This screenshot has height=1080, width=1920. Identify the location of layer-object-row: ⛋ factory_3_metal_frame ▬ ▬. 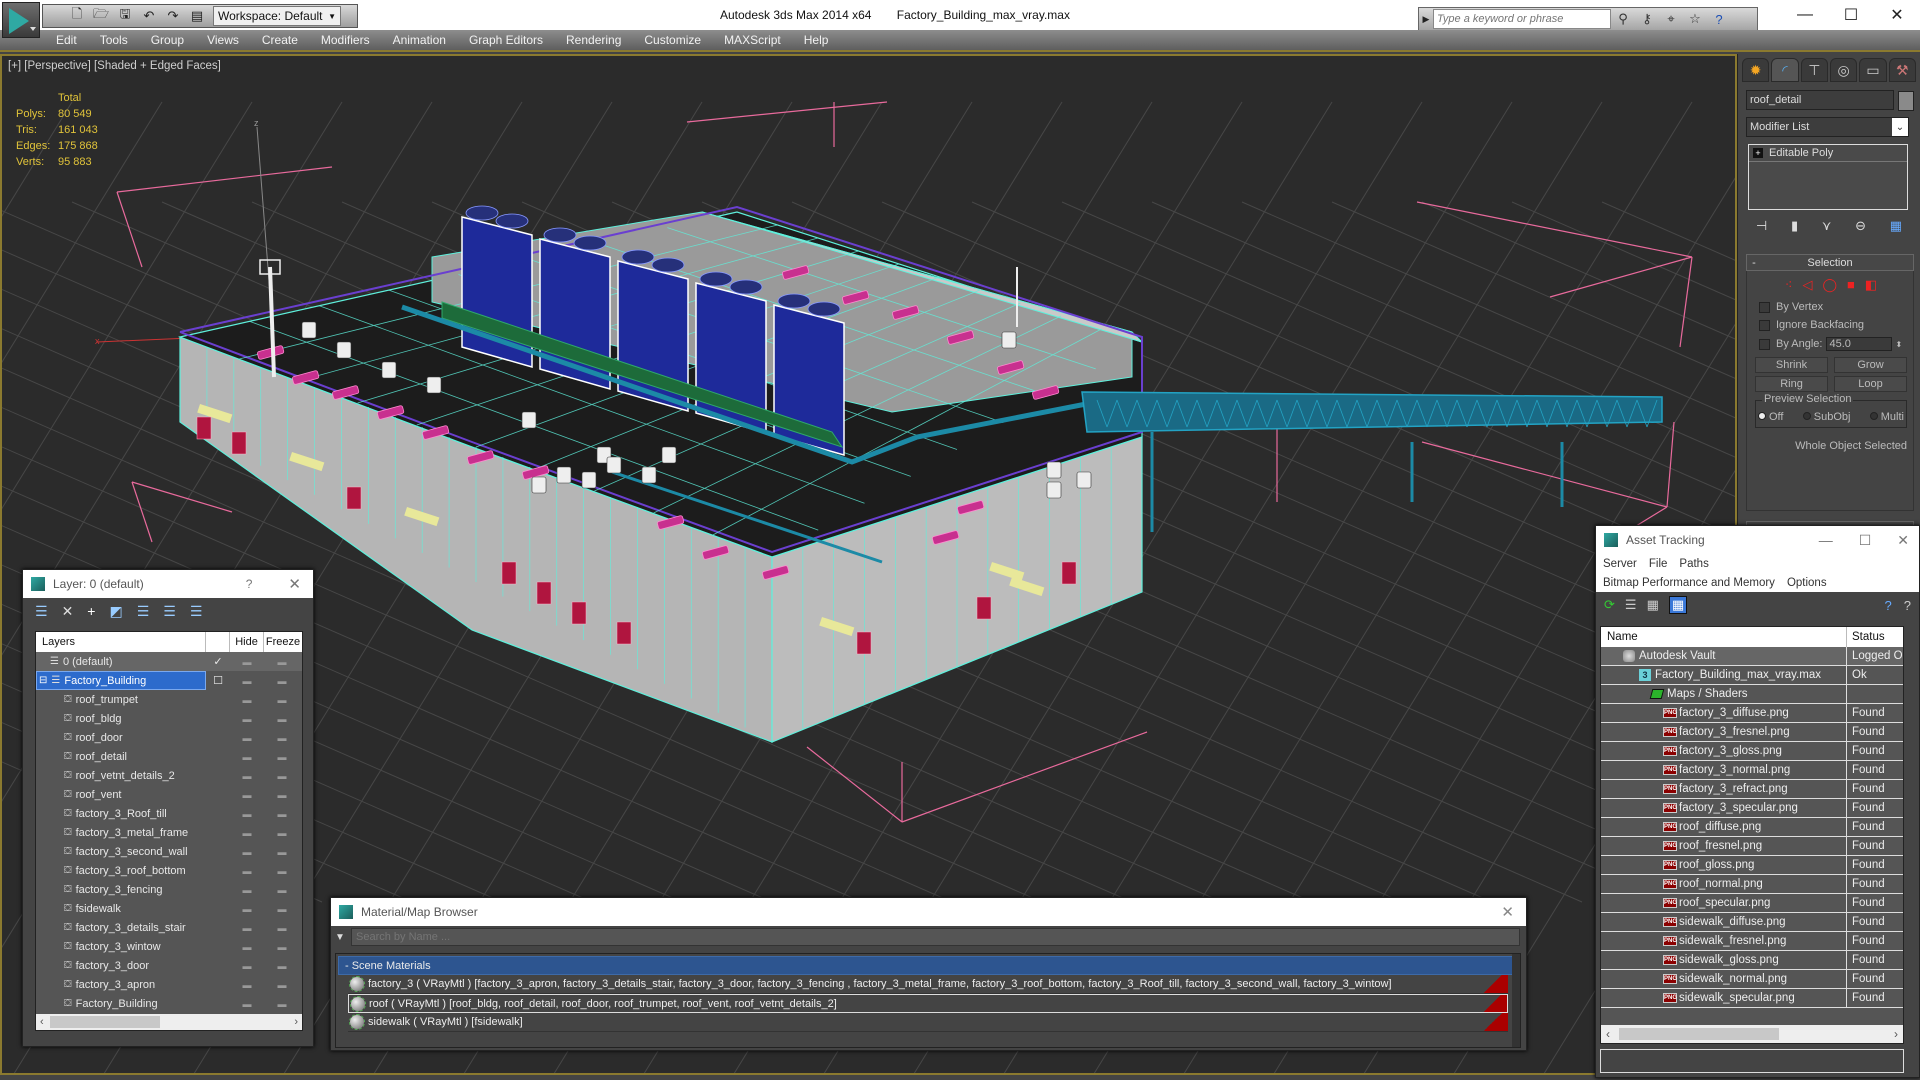
(169, 832).